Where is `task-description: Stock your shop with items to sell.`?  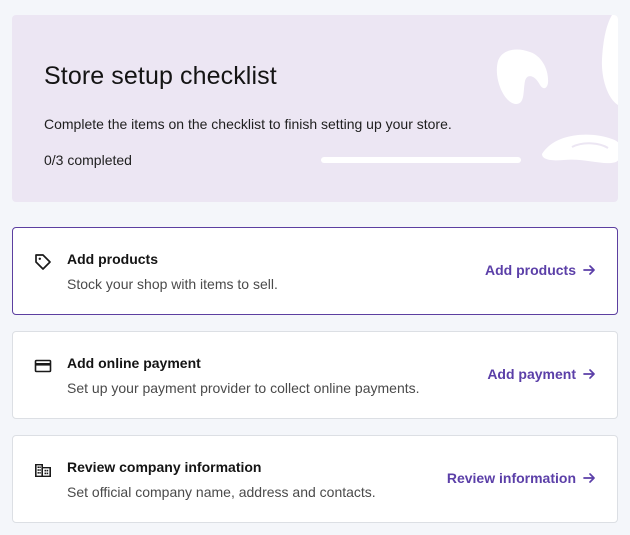
task-description: Stock your shop with items to sell. is located at coordinates (172, 284).